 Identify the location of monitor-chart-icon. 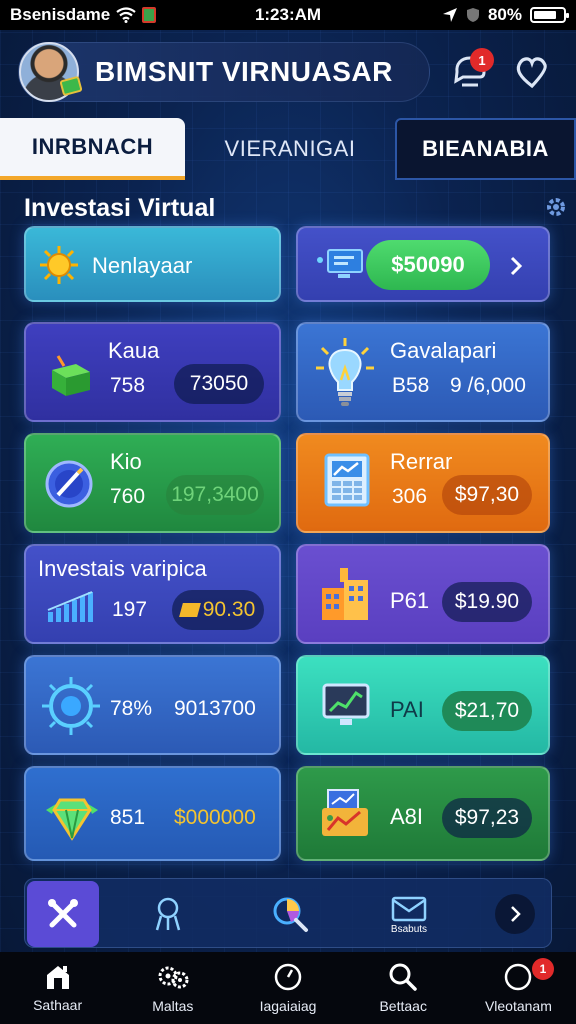
(346, 704).